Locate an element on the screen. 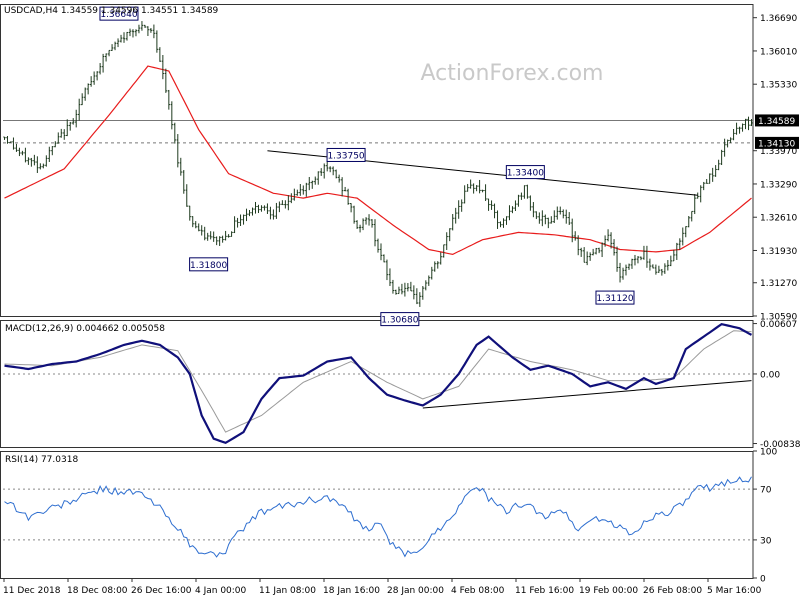  rsi-title: RSI(14) 77.0318 is located at coordinates (41, 460).